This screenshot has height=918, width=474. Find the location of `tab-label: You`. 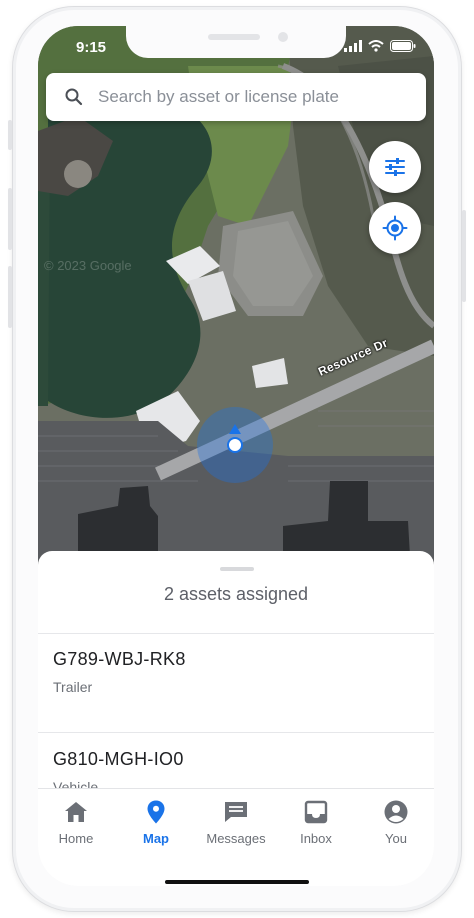

tab-label: You is located at coordinates (396, 838).